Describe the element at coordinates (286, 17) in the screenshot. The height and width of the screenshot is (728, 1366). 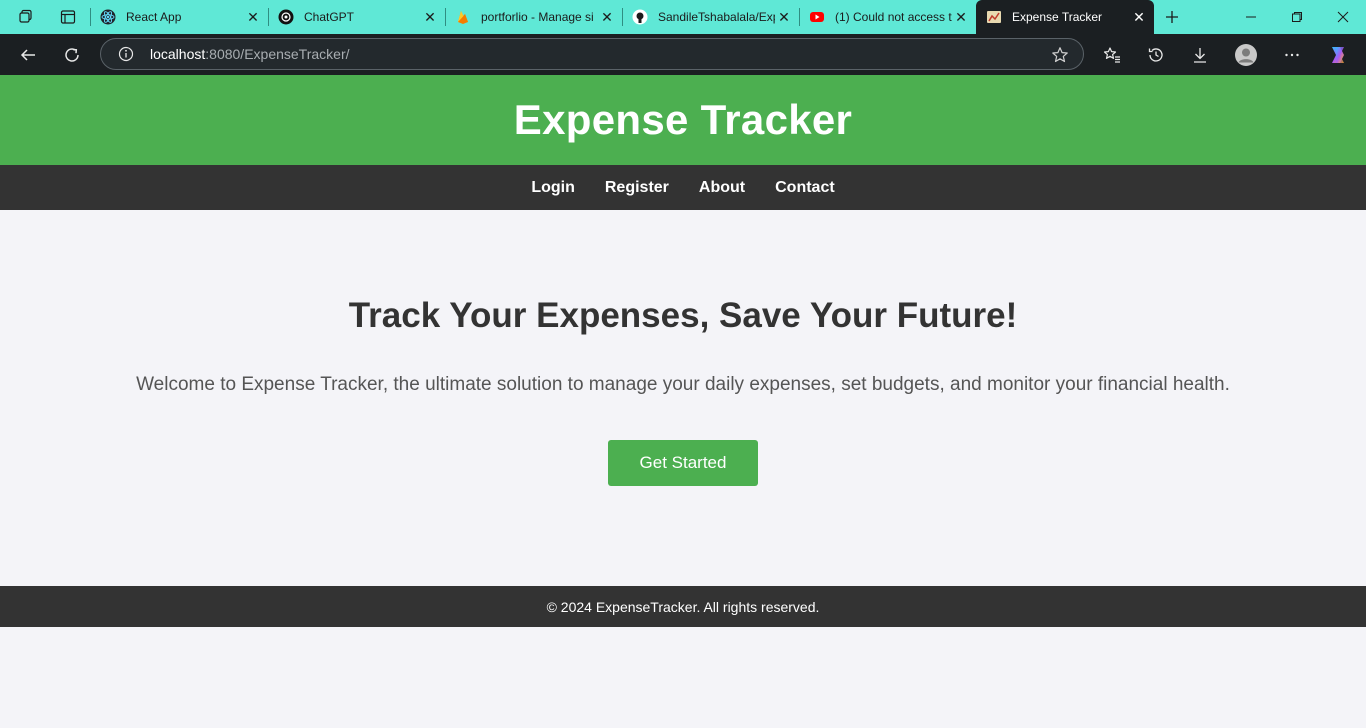
I see `chatgpt-icon` at that location.